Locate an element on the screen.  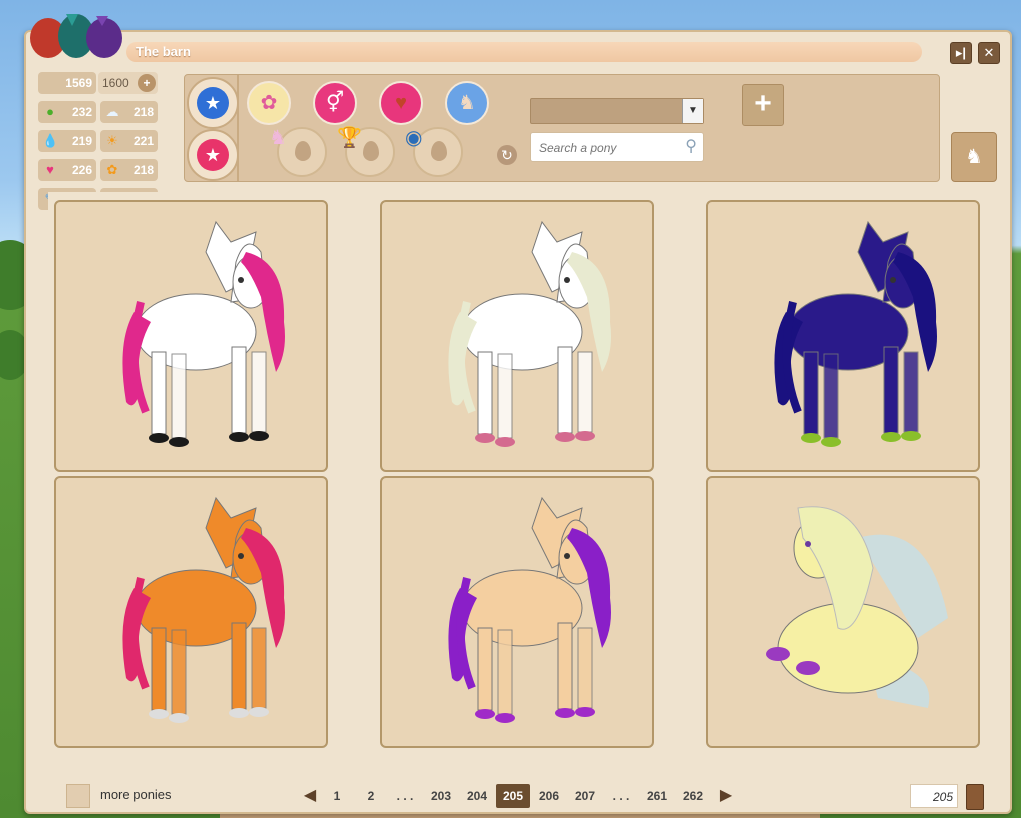
plus-icon: + is located at coordinates (763, 103).